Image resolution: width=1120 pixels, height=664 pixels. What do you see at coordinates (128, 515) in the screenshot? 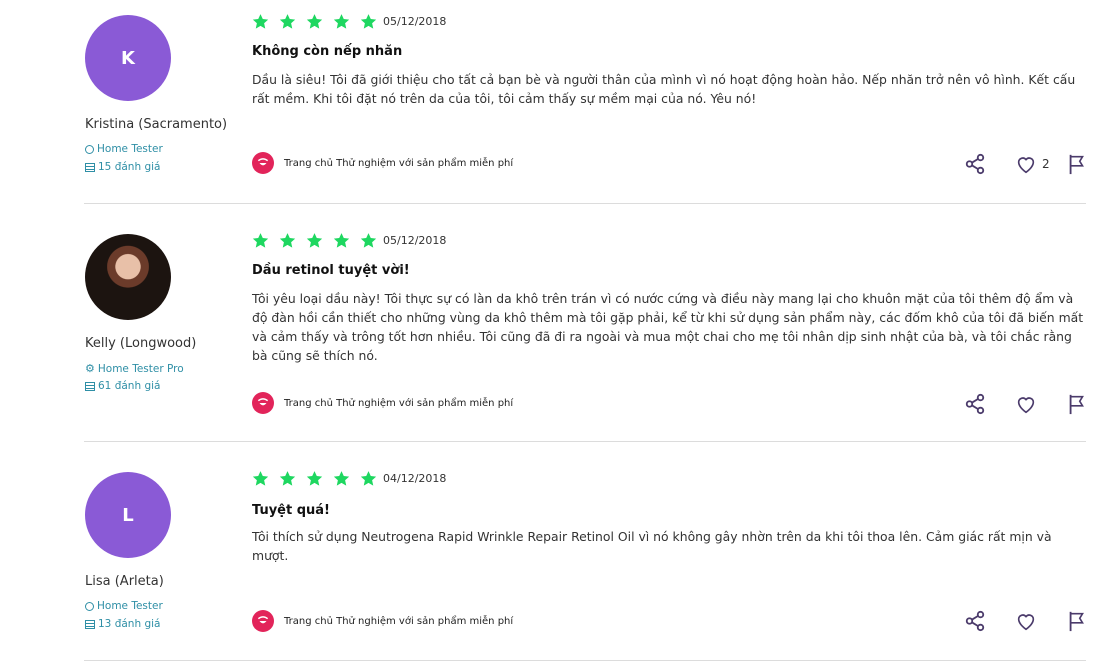
I see `avatar: L` at bounding box center [128, 515].